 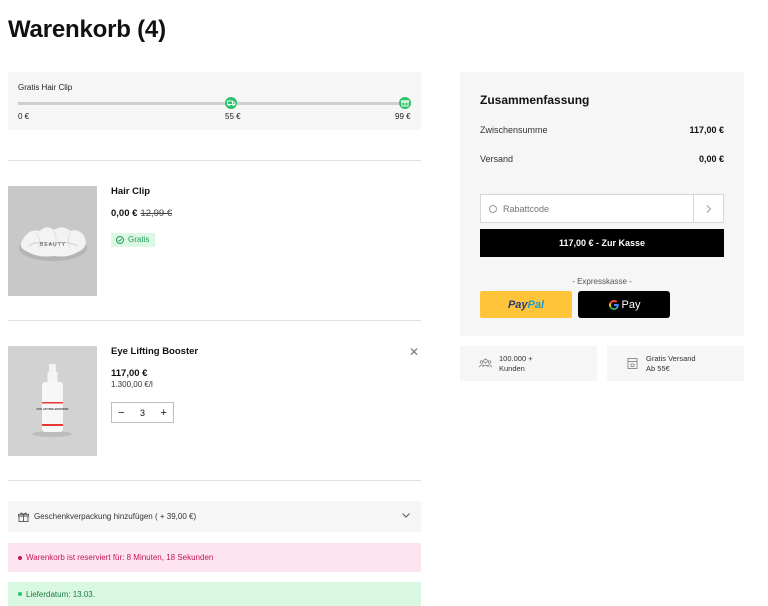 I want to click on users-icon, so click(x=485, y=363).